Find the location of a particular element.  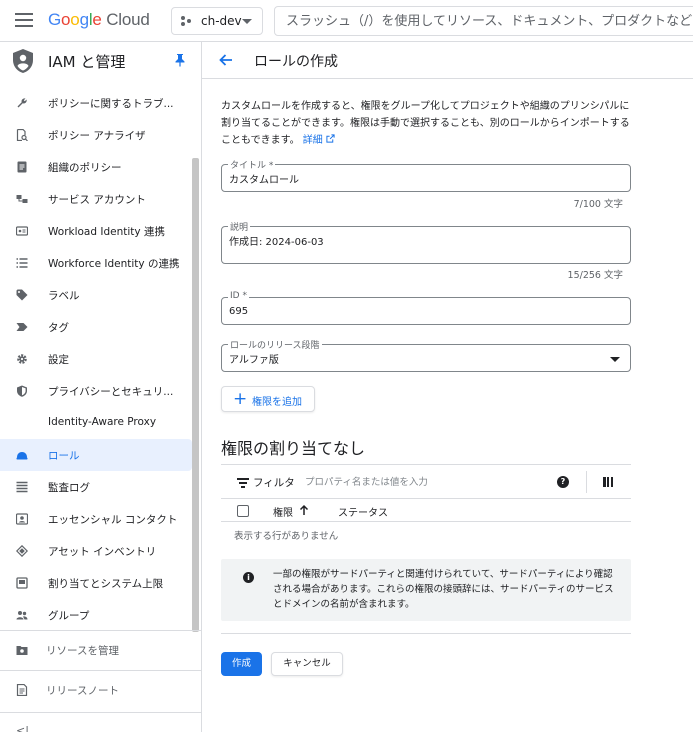

section-title: 権限の割り当てなし is located at coordinates (293, 448).